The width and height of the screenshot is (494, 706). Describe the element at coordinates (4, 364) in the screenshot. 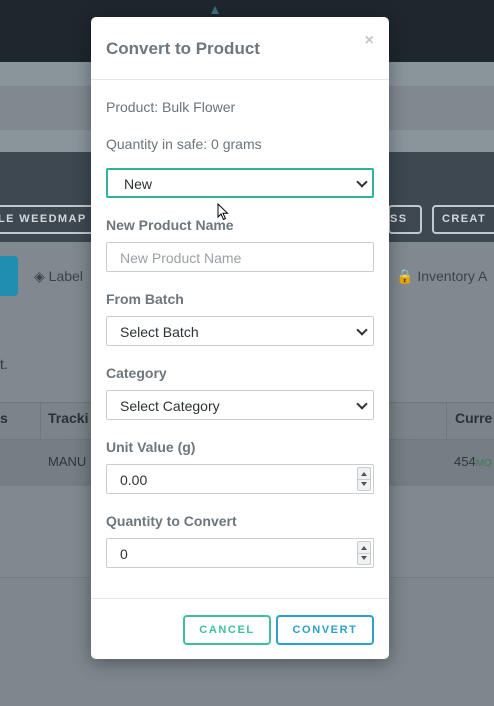

I see `page-text: t.` at that location.